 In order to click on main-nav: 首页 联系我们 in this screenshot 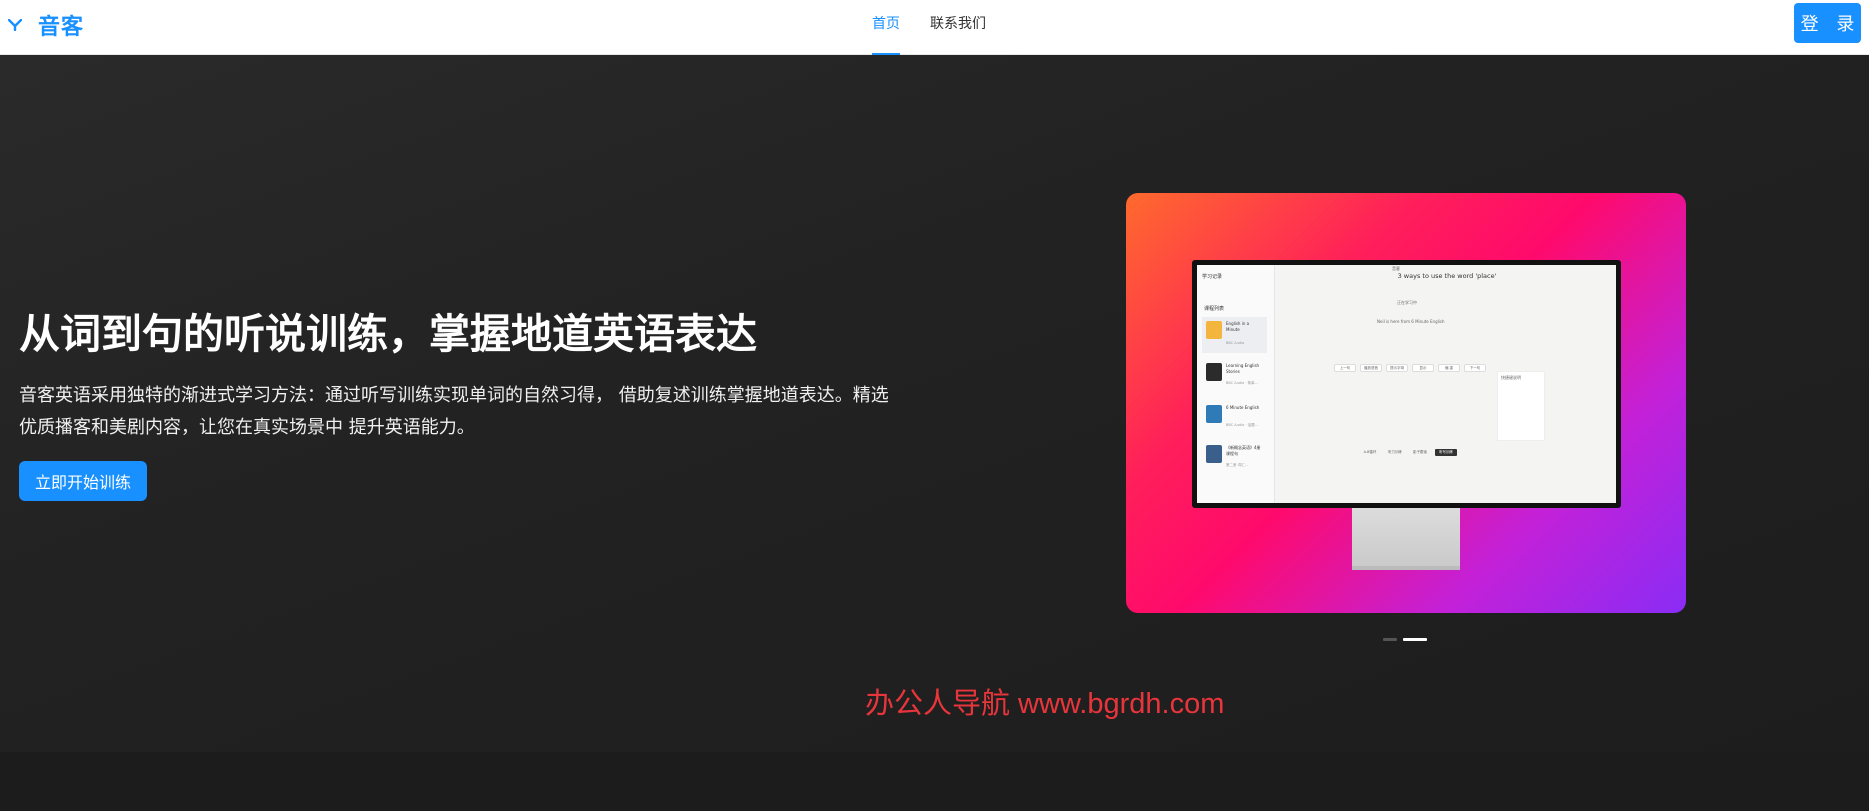, I will do `click(944, 27)`.